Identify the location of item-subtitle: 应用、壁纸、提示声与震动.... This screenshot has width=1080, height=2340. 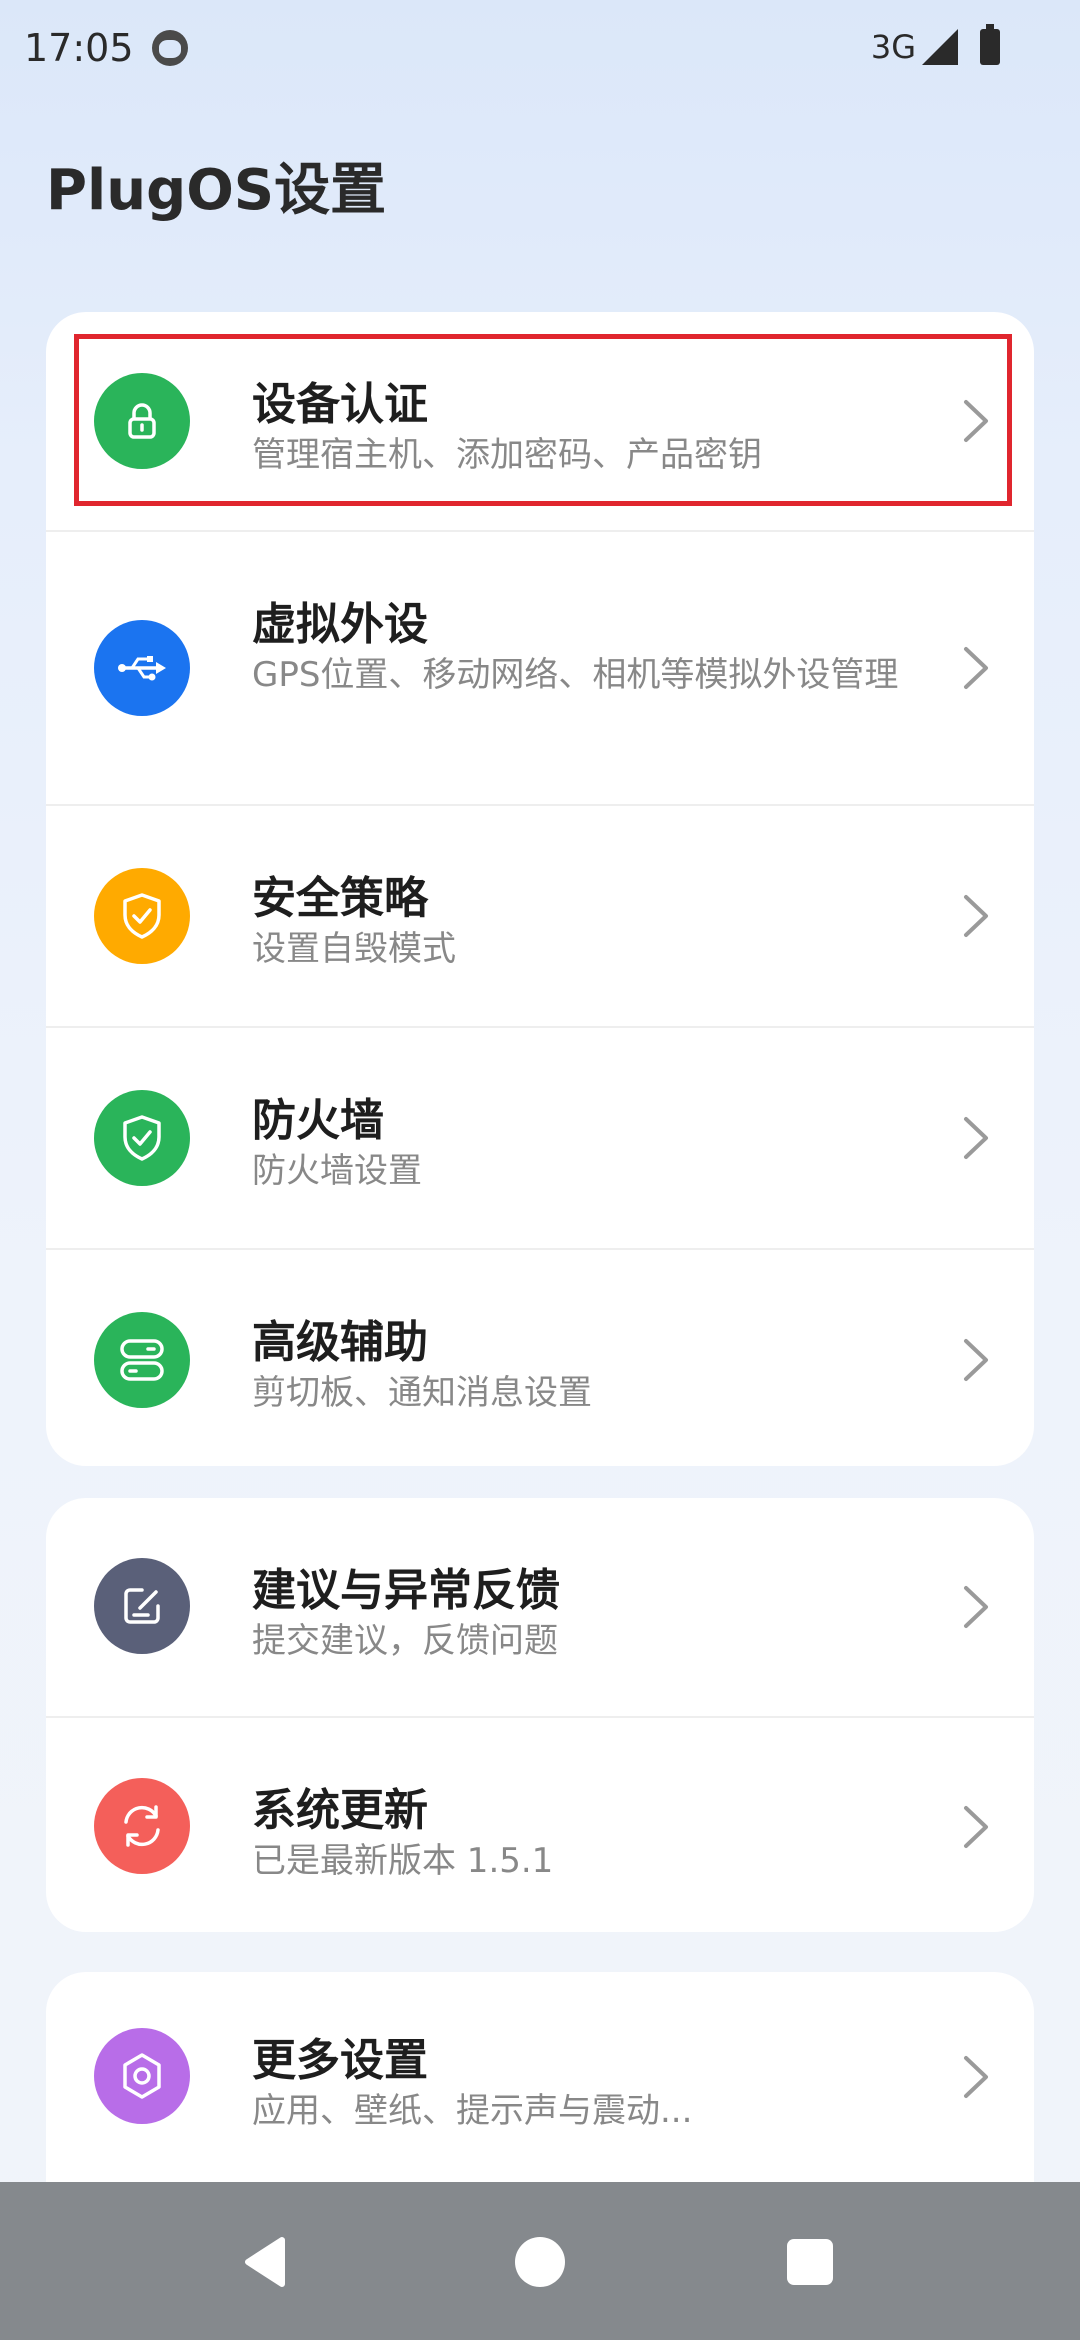
(472, 2111).